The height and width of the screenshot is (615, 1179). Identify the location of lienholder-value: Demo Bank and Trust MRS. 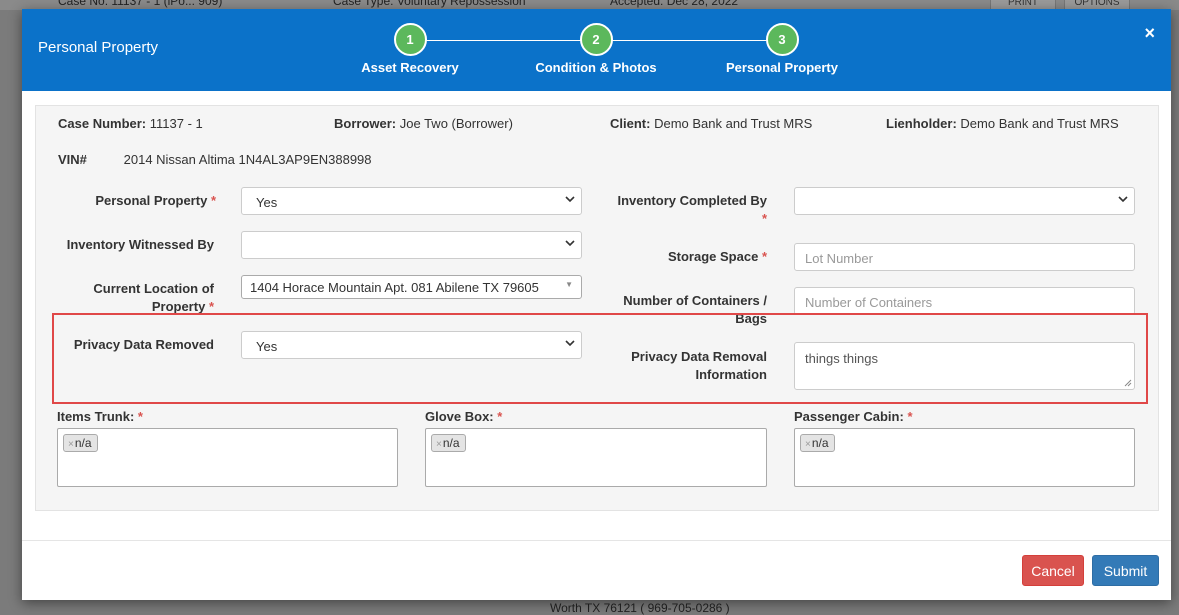
(1039, 123).